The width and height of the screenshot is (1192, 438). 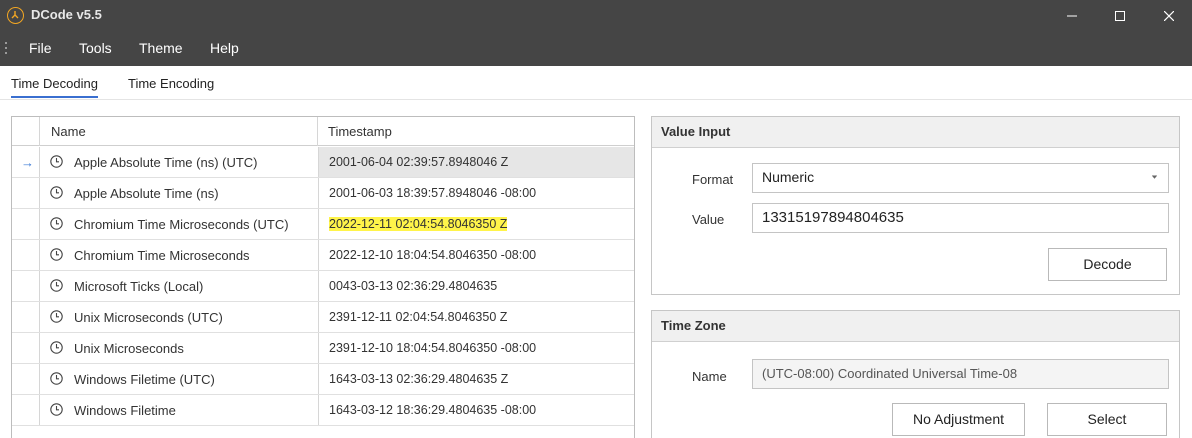 What do you see at coordinates (596, 49) in the screenshot?
I see `menu-bar: File Tools Theme Help` at bounding box center [596, 49].